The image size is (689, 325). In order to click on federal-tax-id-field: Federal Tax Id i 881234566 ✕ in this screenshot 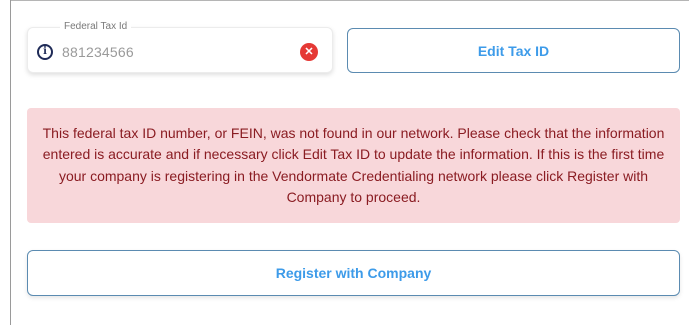, I will do `click(180, 46)`.